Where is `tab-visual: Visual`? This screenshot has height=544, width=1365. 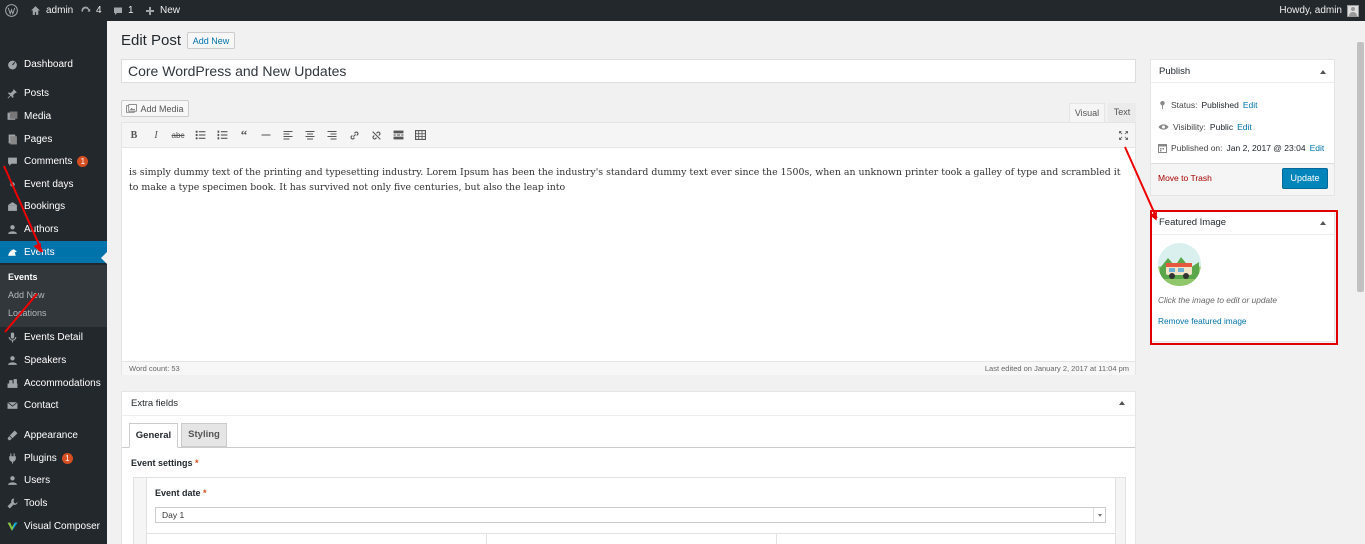
tab-visual: Visual is located at coordinates (1087, 112).